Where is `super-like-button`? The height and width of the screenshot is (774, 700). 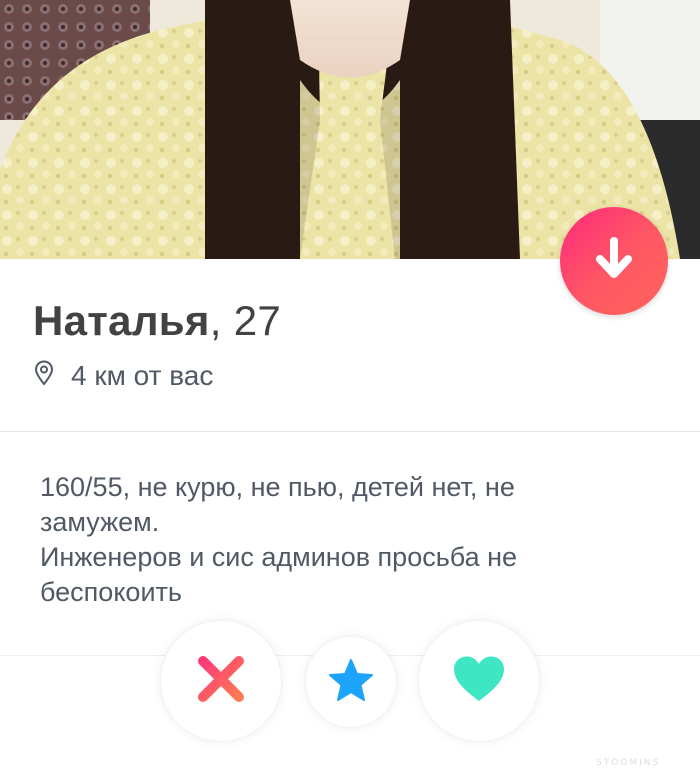
super-like-button is located at coordinates (351, 682).